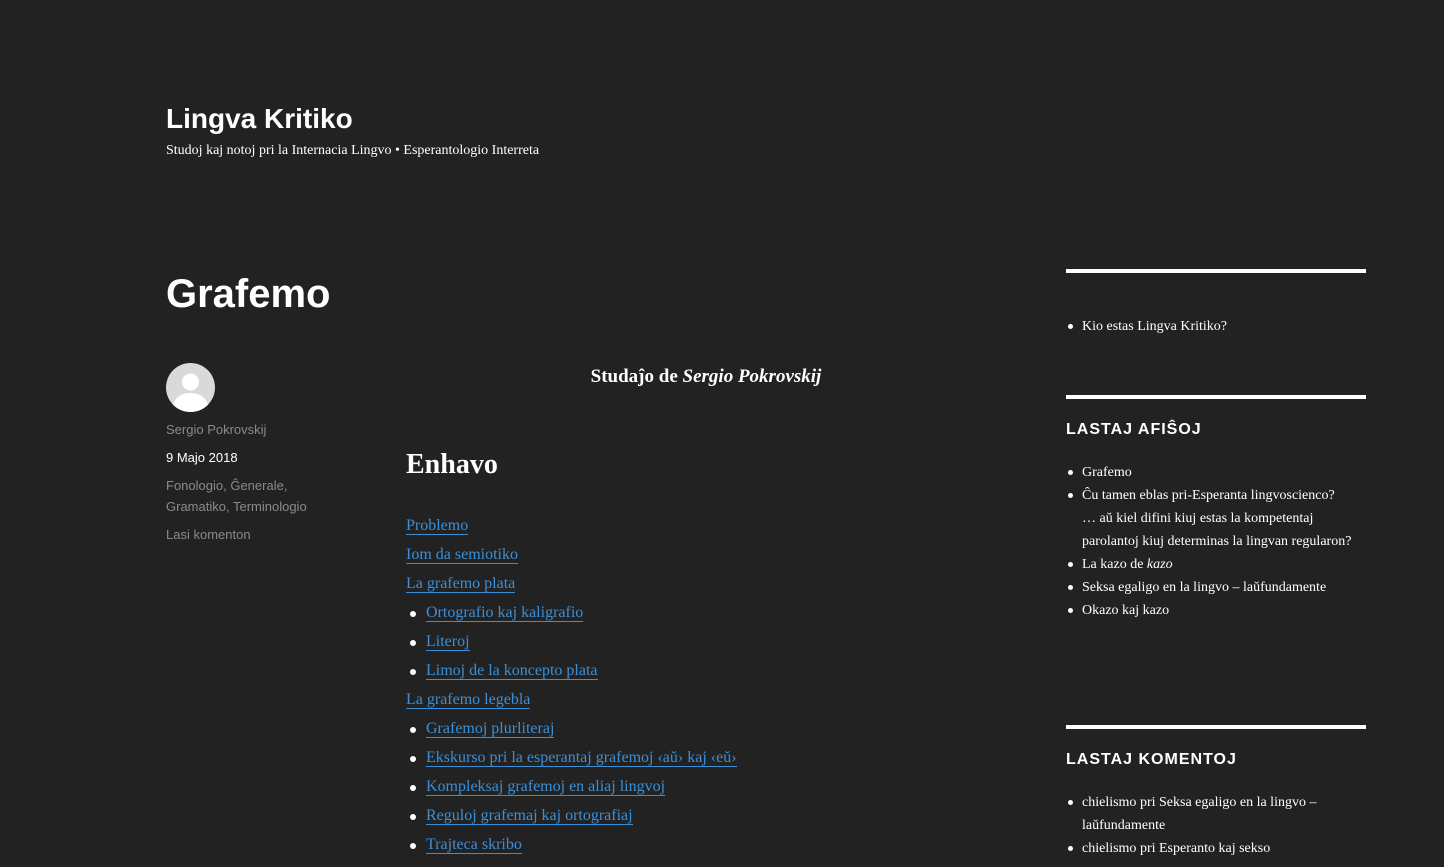  What do you see at coordinates (546, 787) in the screenshot?
I see `toc-link: Kompleksaj grafemoj en aliaj lingvoj` at bounding box center [546, 787].